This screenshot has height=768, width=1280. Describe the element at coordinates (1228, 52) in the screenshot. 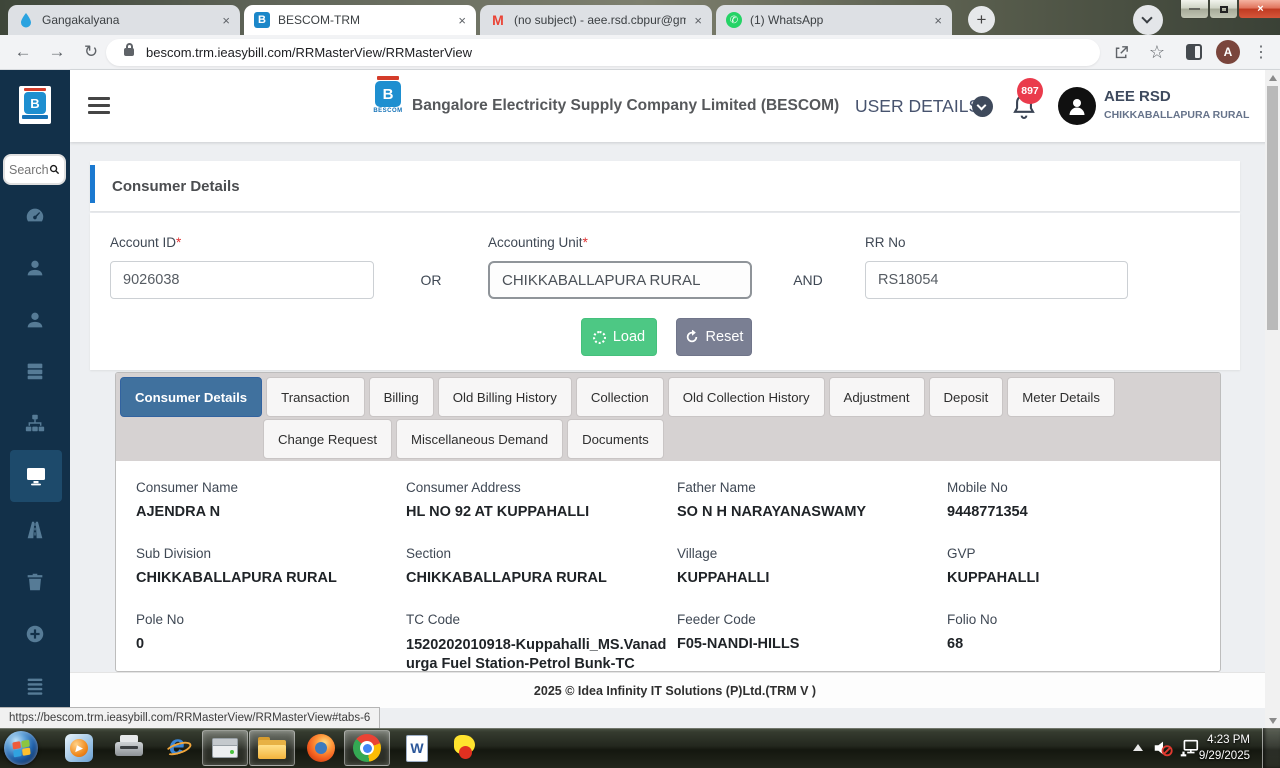

I see `browser-profile-avatar: A` at that location.